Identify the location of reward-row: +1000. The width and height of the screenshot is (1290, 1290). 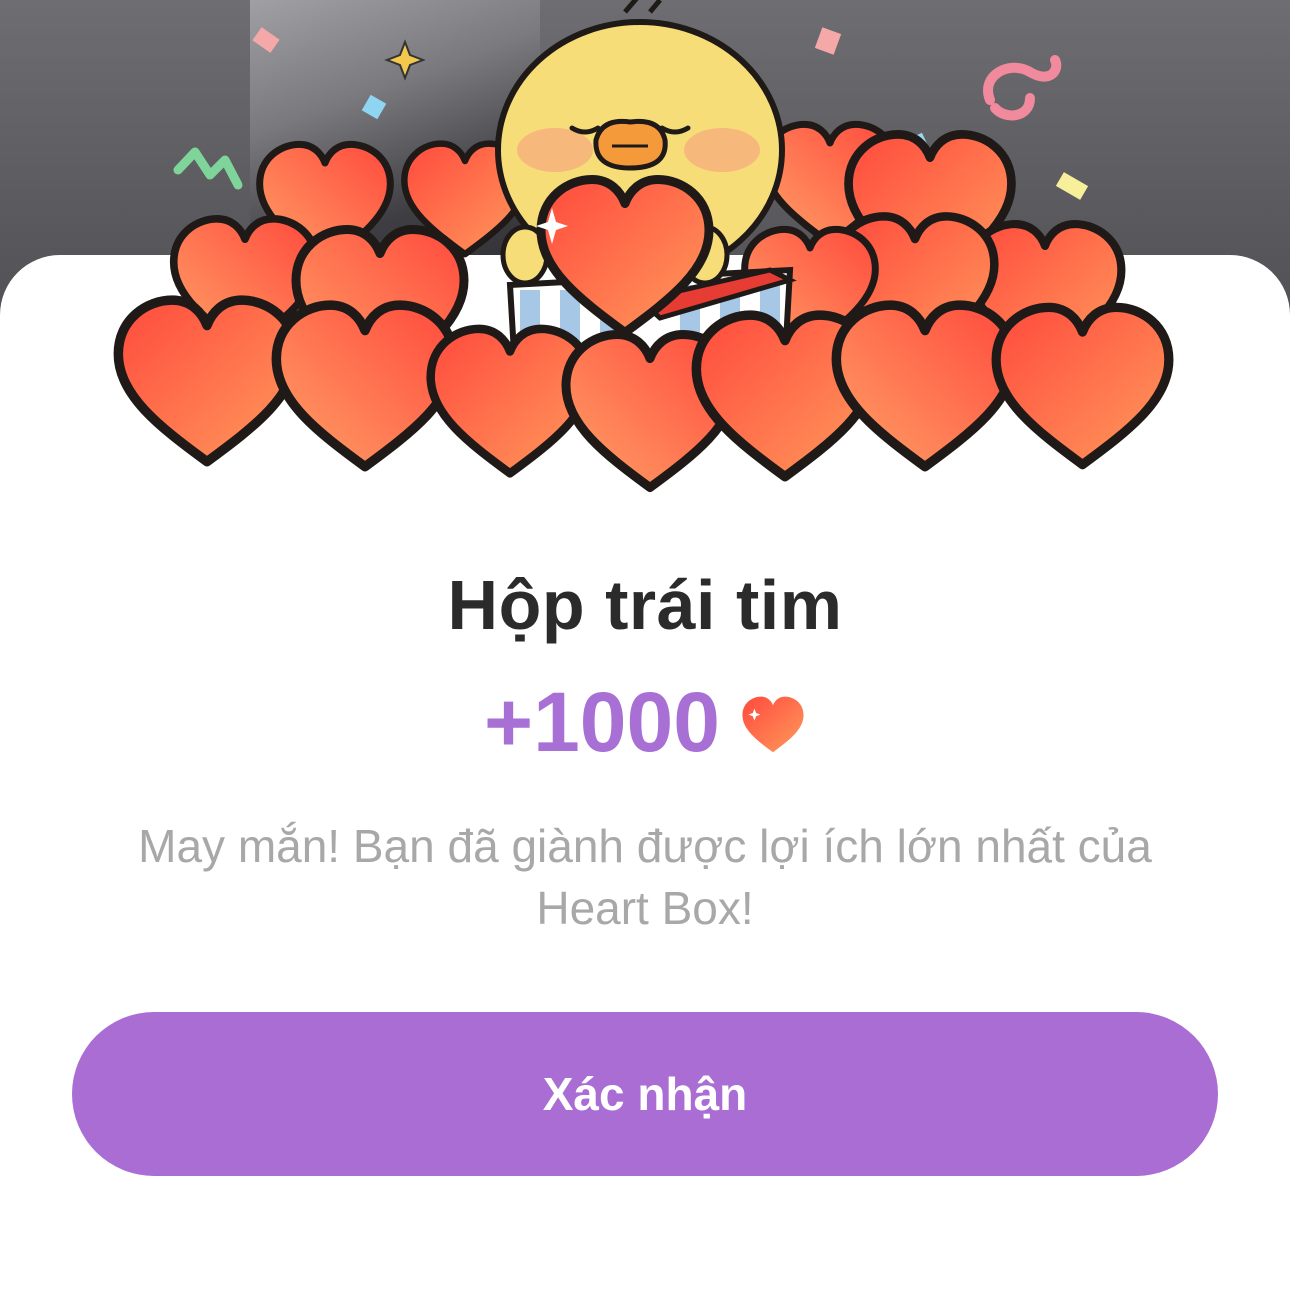
(645, 722).